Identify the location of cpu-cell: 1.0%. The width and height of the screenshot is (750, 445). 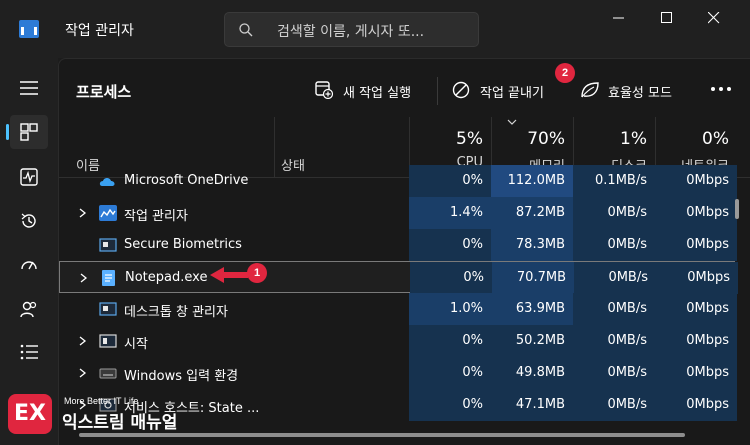
(450, 309).